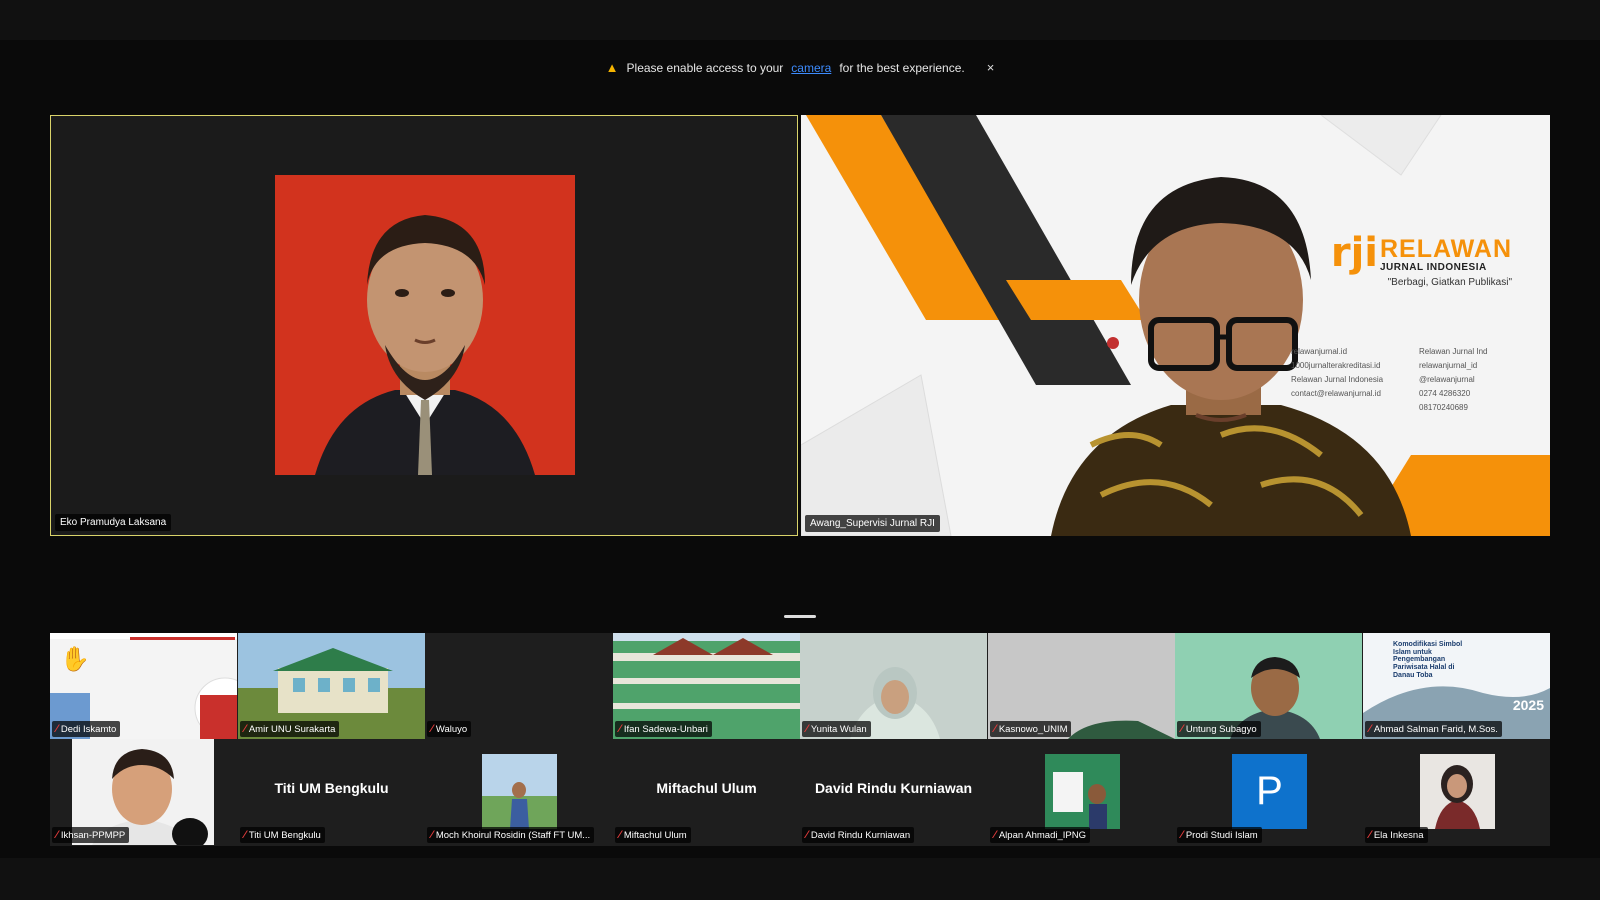 The width and height of the screenshot is (1600, 900). Describe the element at coordinates (1336, 365) in the screenshot. I see `contact-item: 1000jurnalterakreditasi.id` at that location.